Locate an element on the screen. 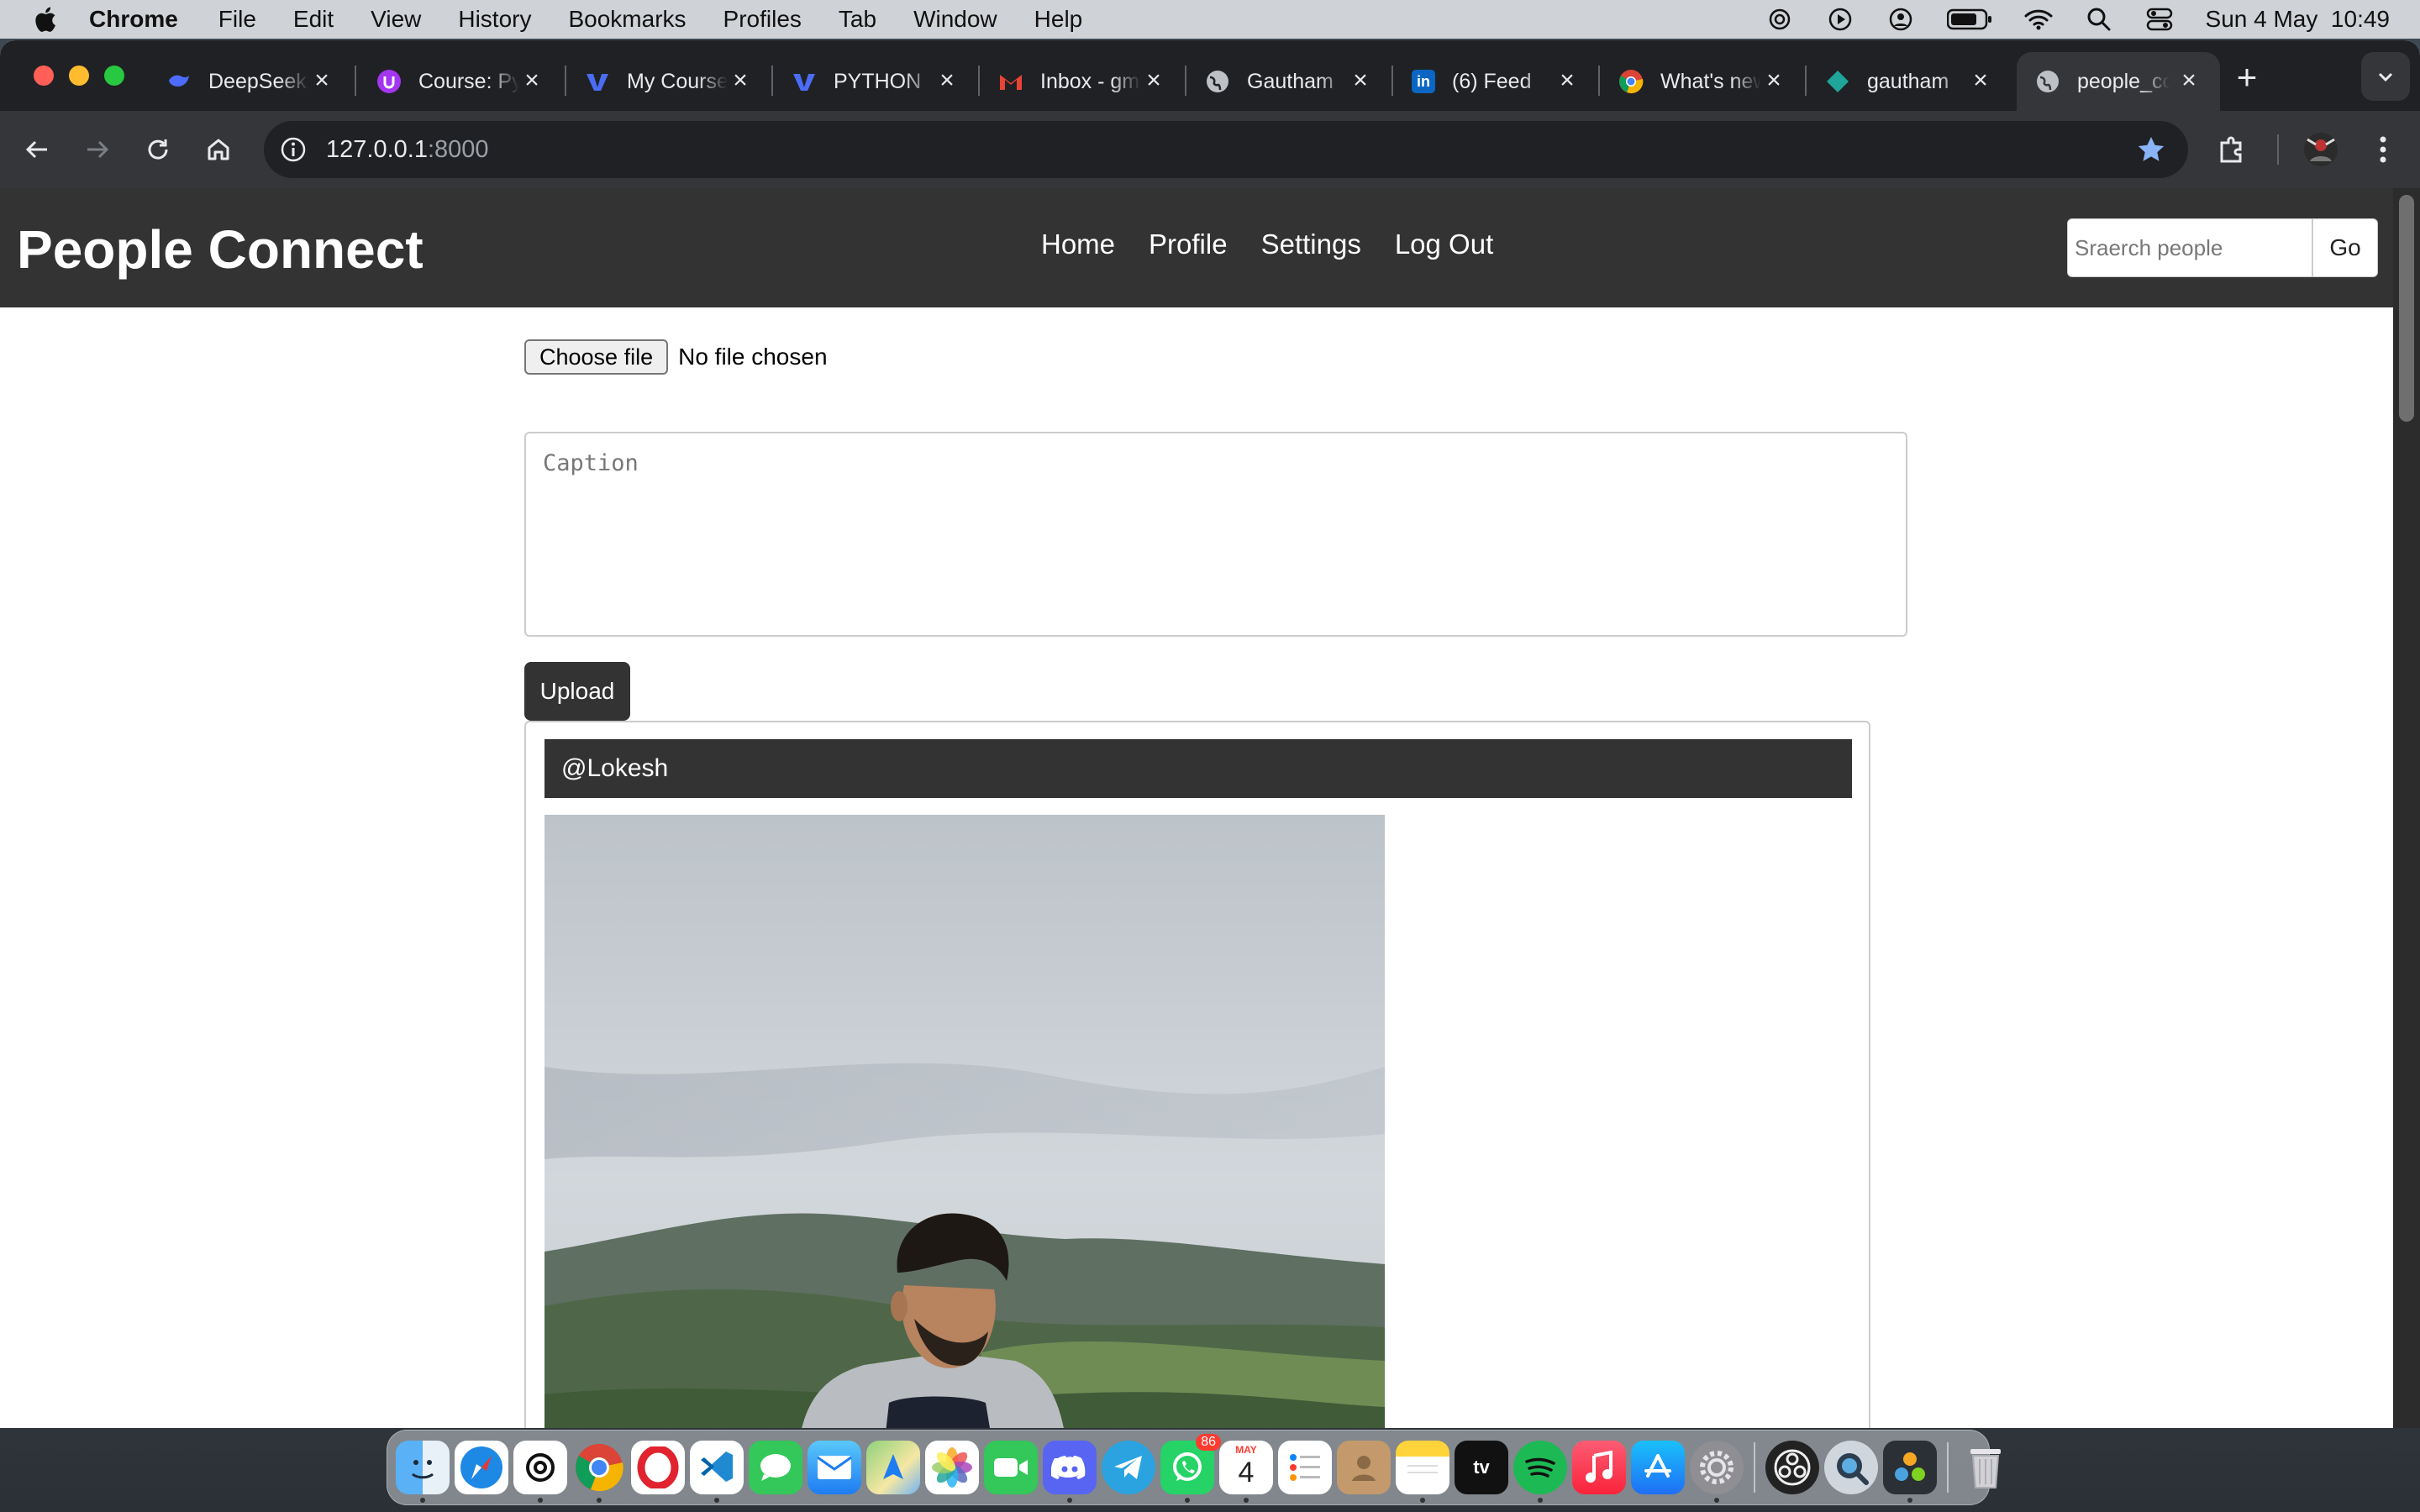 The width and height of the screenshot is (2420, 1512). trash-icon is located at coordinates (1985, 1467).